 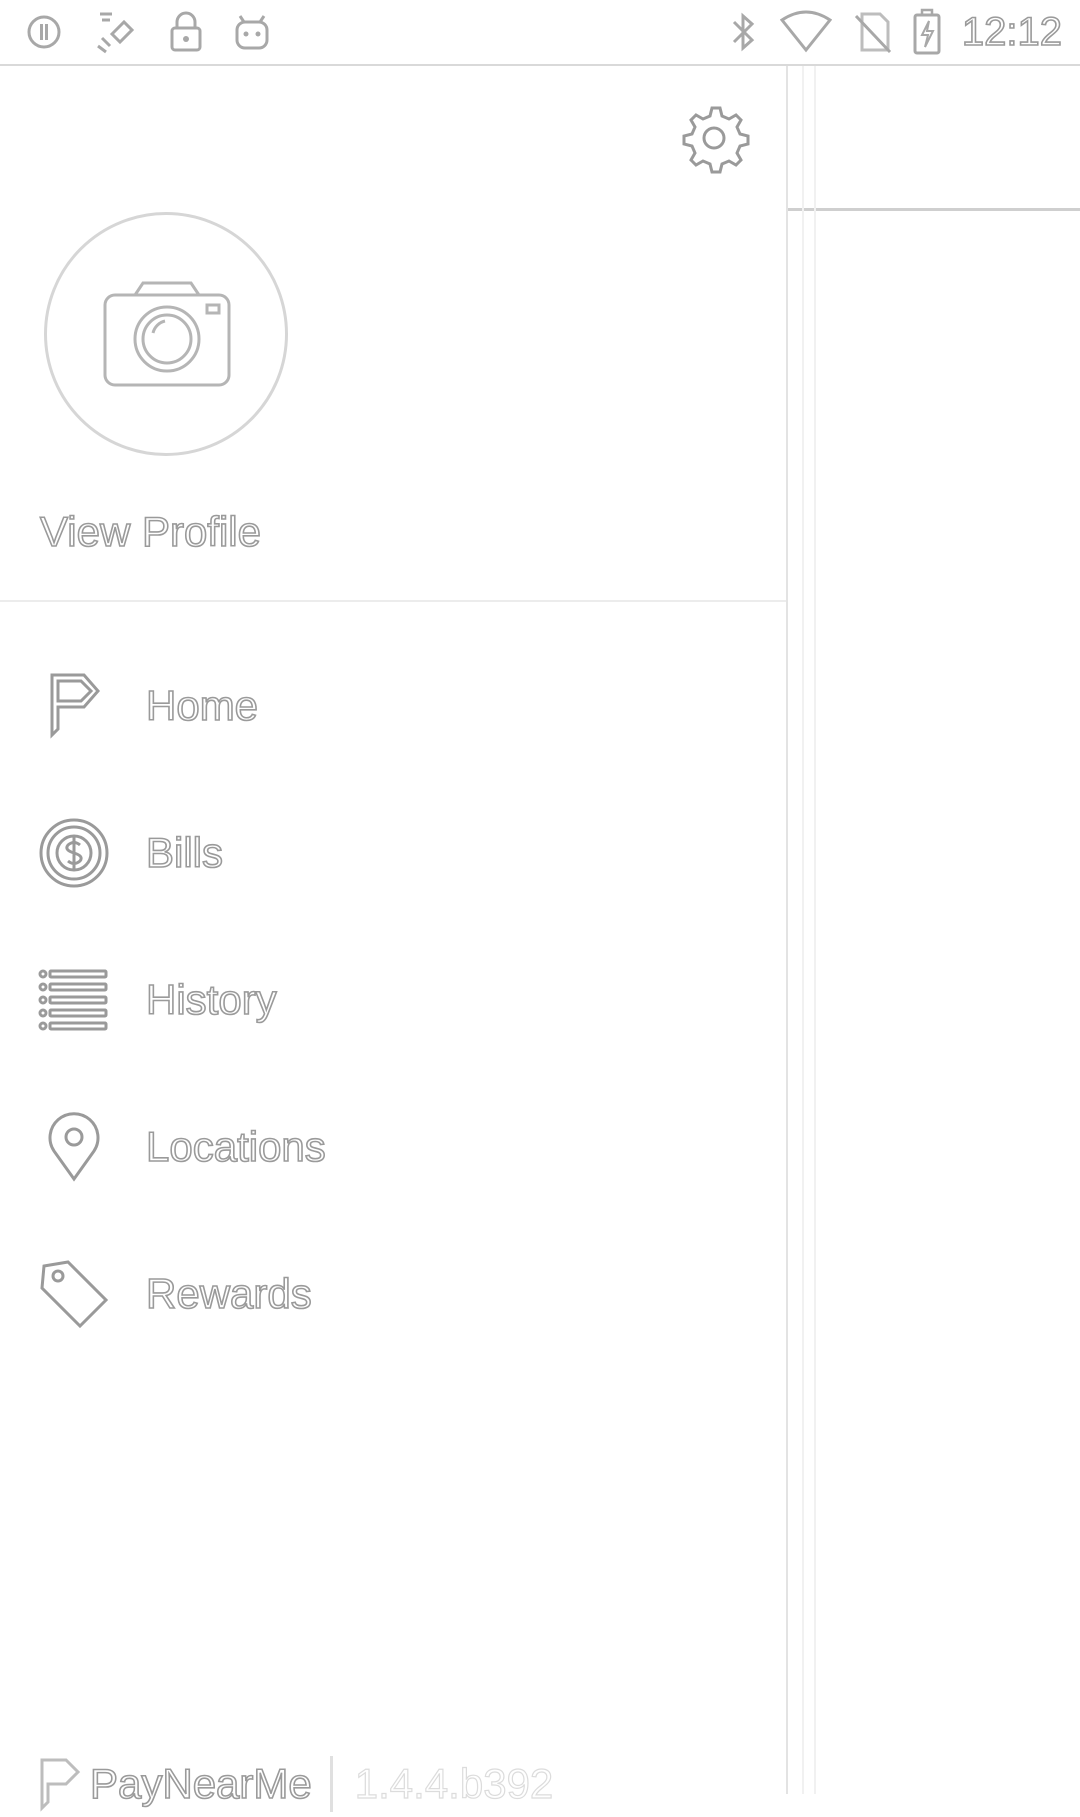 I want to click on no-sim-icon, so click(x=872, y=32).